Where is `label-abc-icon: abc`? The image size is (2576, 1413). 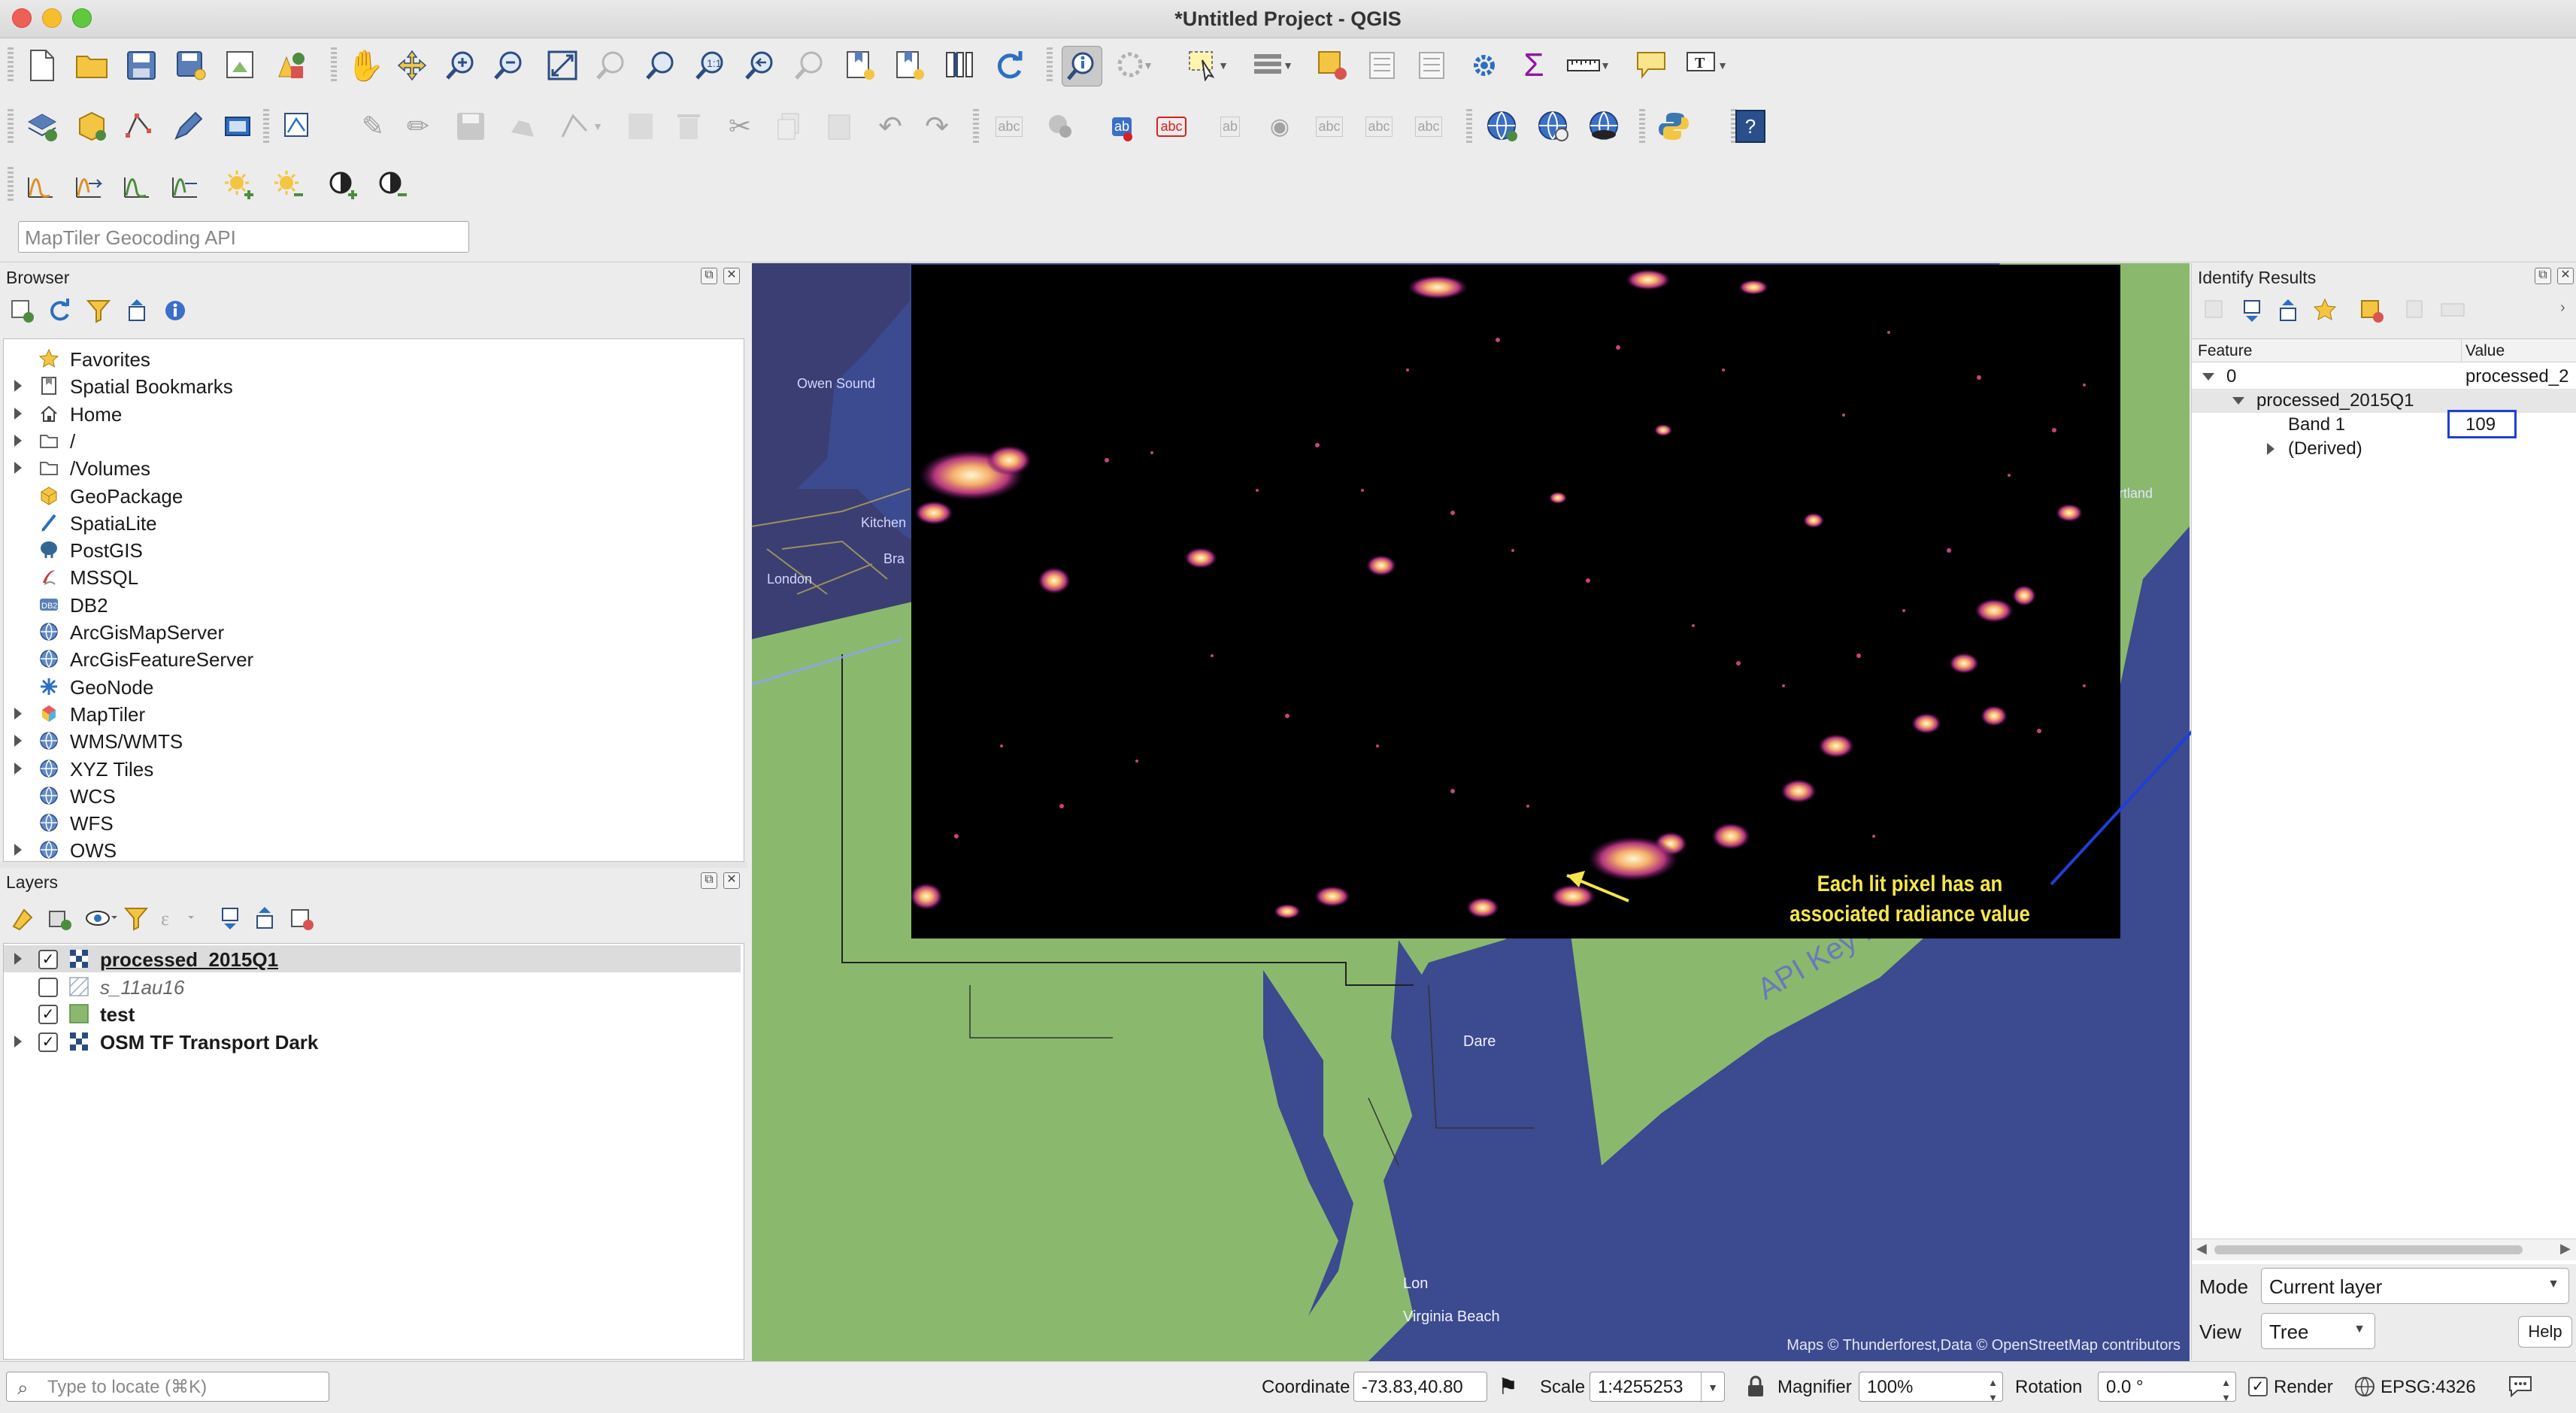 label-abc-icon: abc is located at coordinates (1009, 126).